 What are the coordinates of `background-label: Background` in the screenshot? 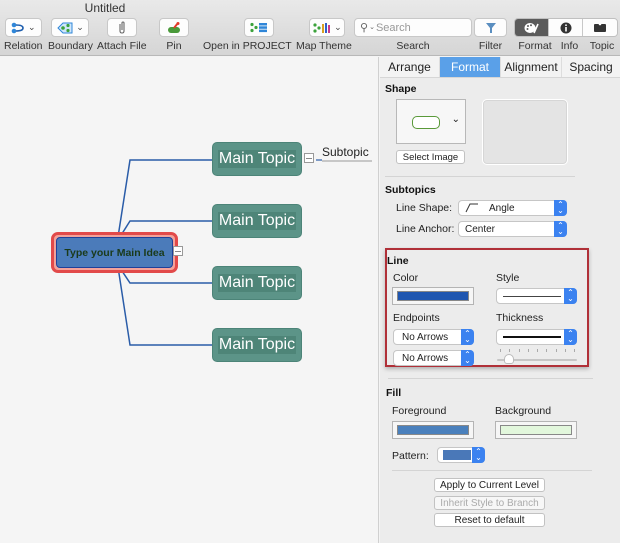 It's located at (523, 411).